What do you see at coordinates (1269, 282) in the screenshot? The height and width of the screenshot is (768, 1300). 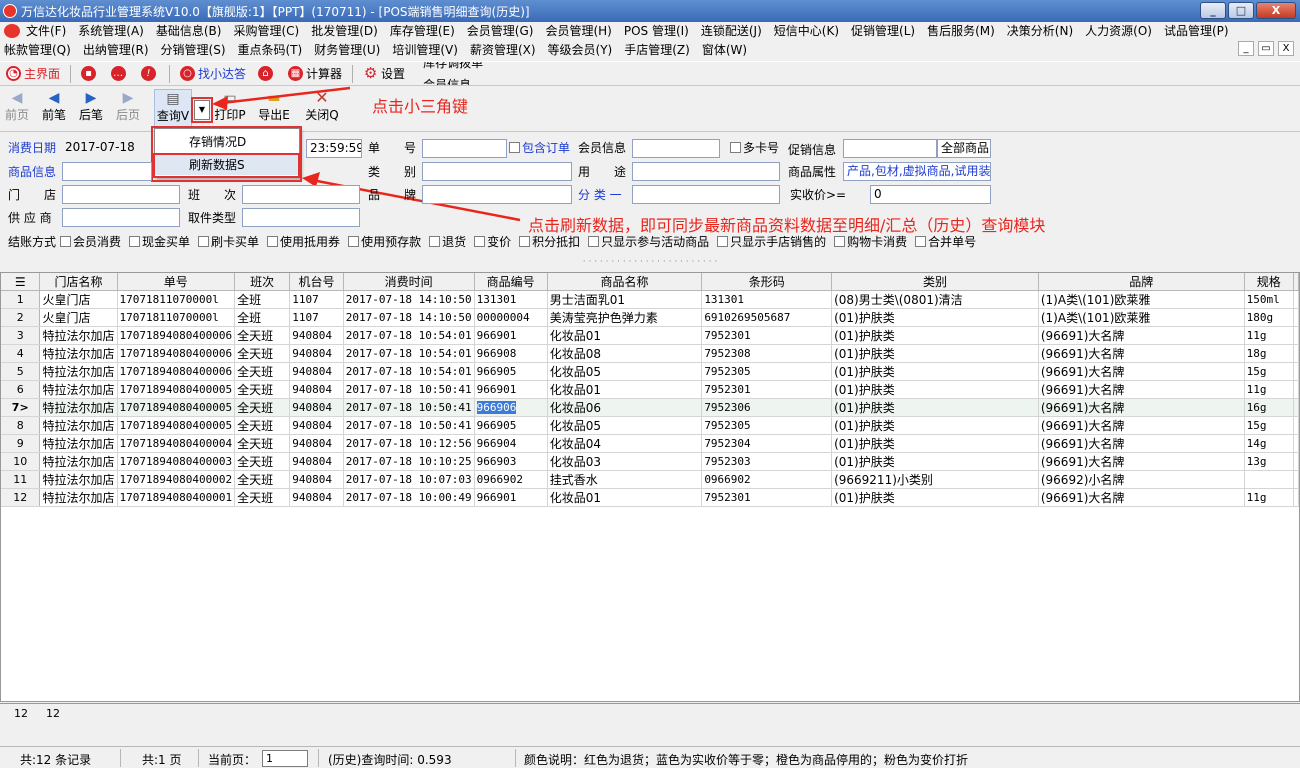 I see `column-header: 规格` at bounding box center [1269, 282].